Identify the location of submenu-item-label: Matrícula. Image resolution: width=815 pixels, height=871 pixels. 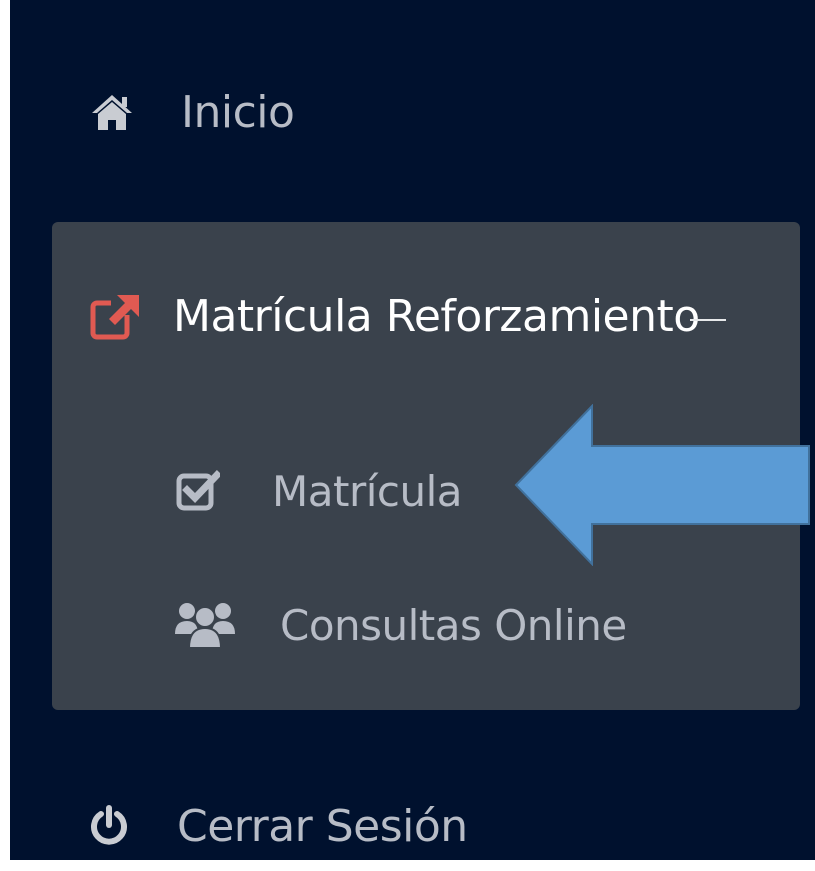
(367, 491).